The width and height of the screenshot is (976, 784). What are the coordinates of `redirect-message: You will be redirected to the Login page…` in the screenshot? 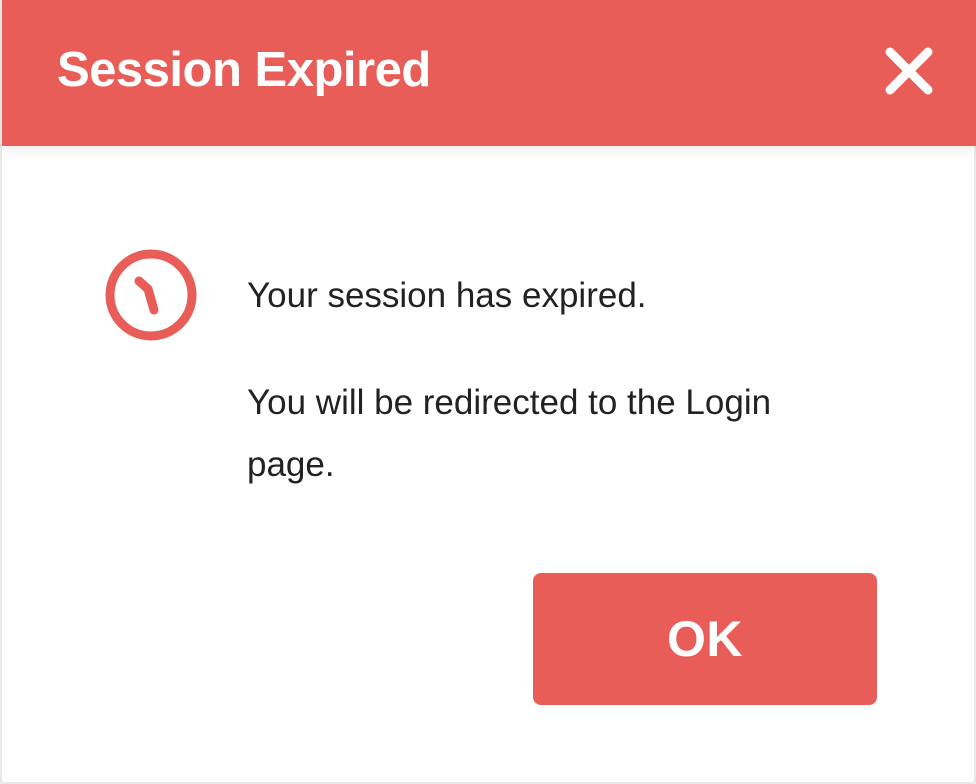 It's located at (509, 433).